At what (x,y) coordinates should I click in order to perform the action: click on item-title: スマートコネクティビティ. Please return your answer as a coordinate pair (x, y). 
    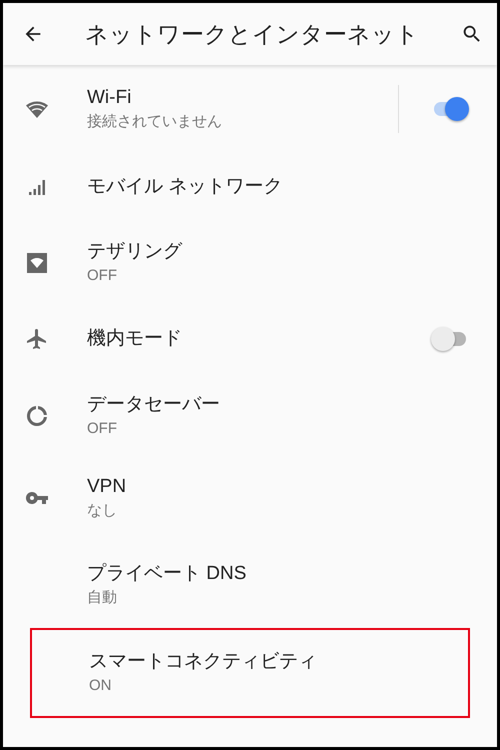
    Looking at the image, I should click on (203, 662).